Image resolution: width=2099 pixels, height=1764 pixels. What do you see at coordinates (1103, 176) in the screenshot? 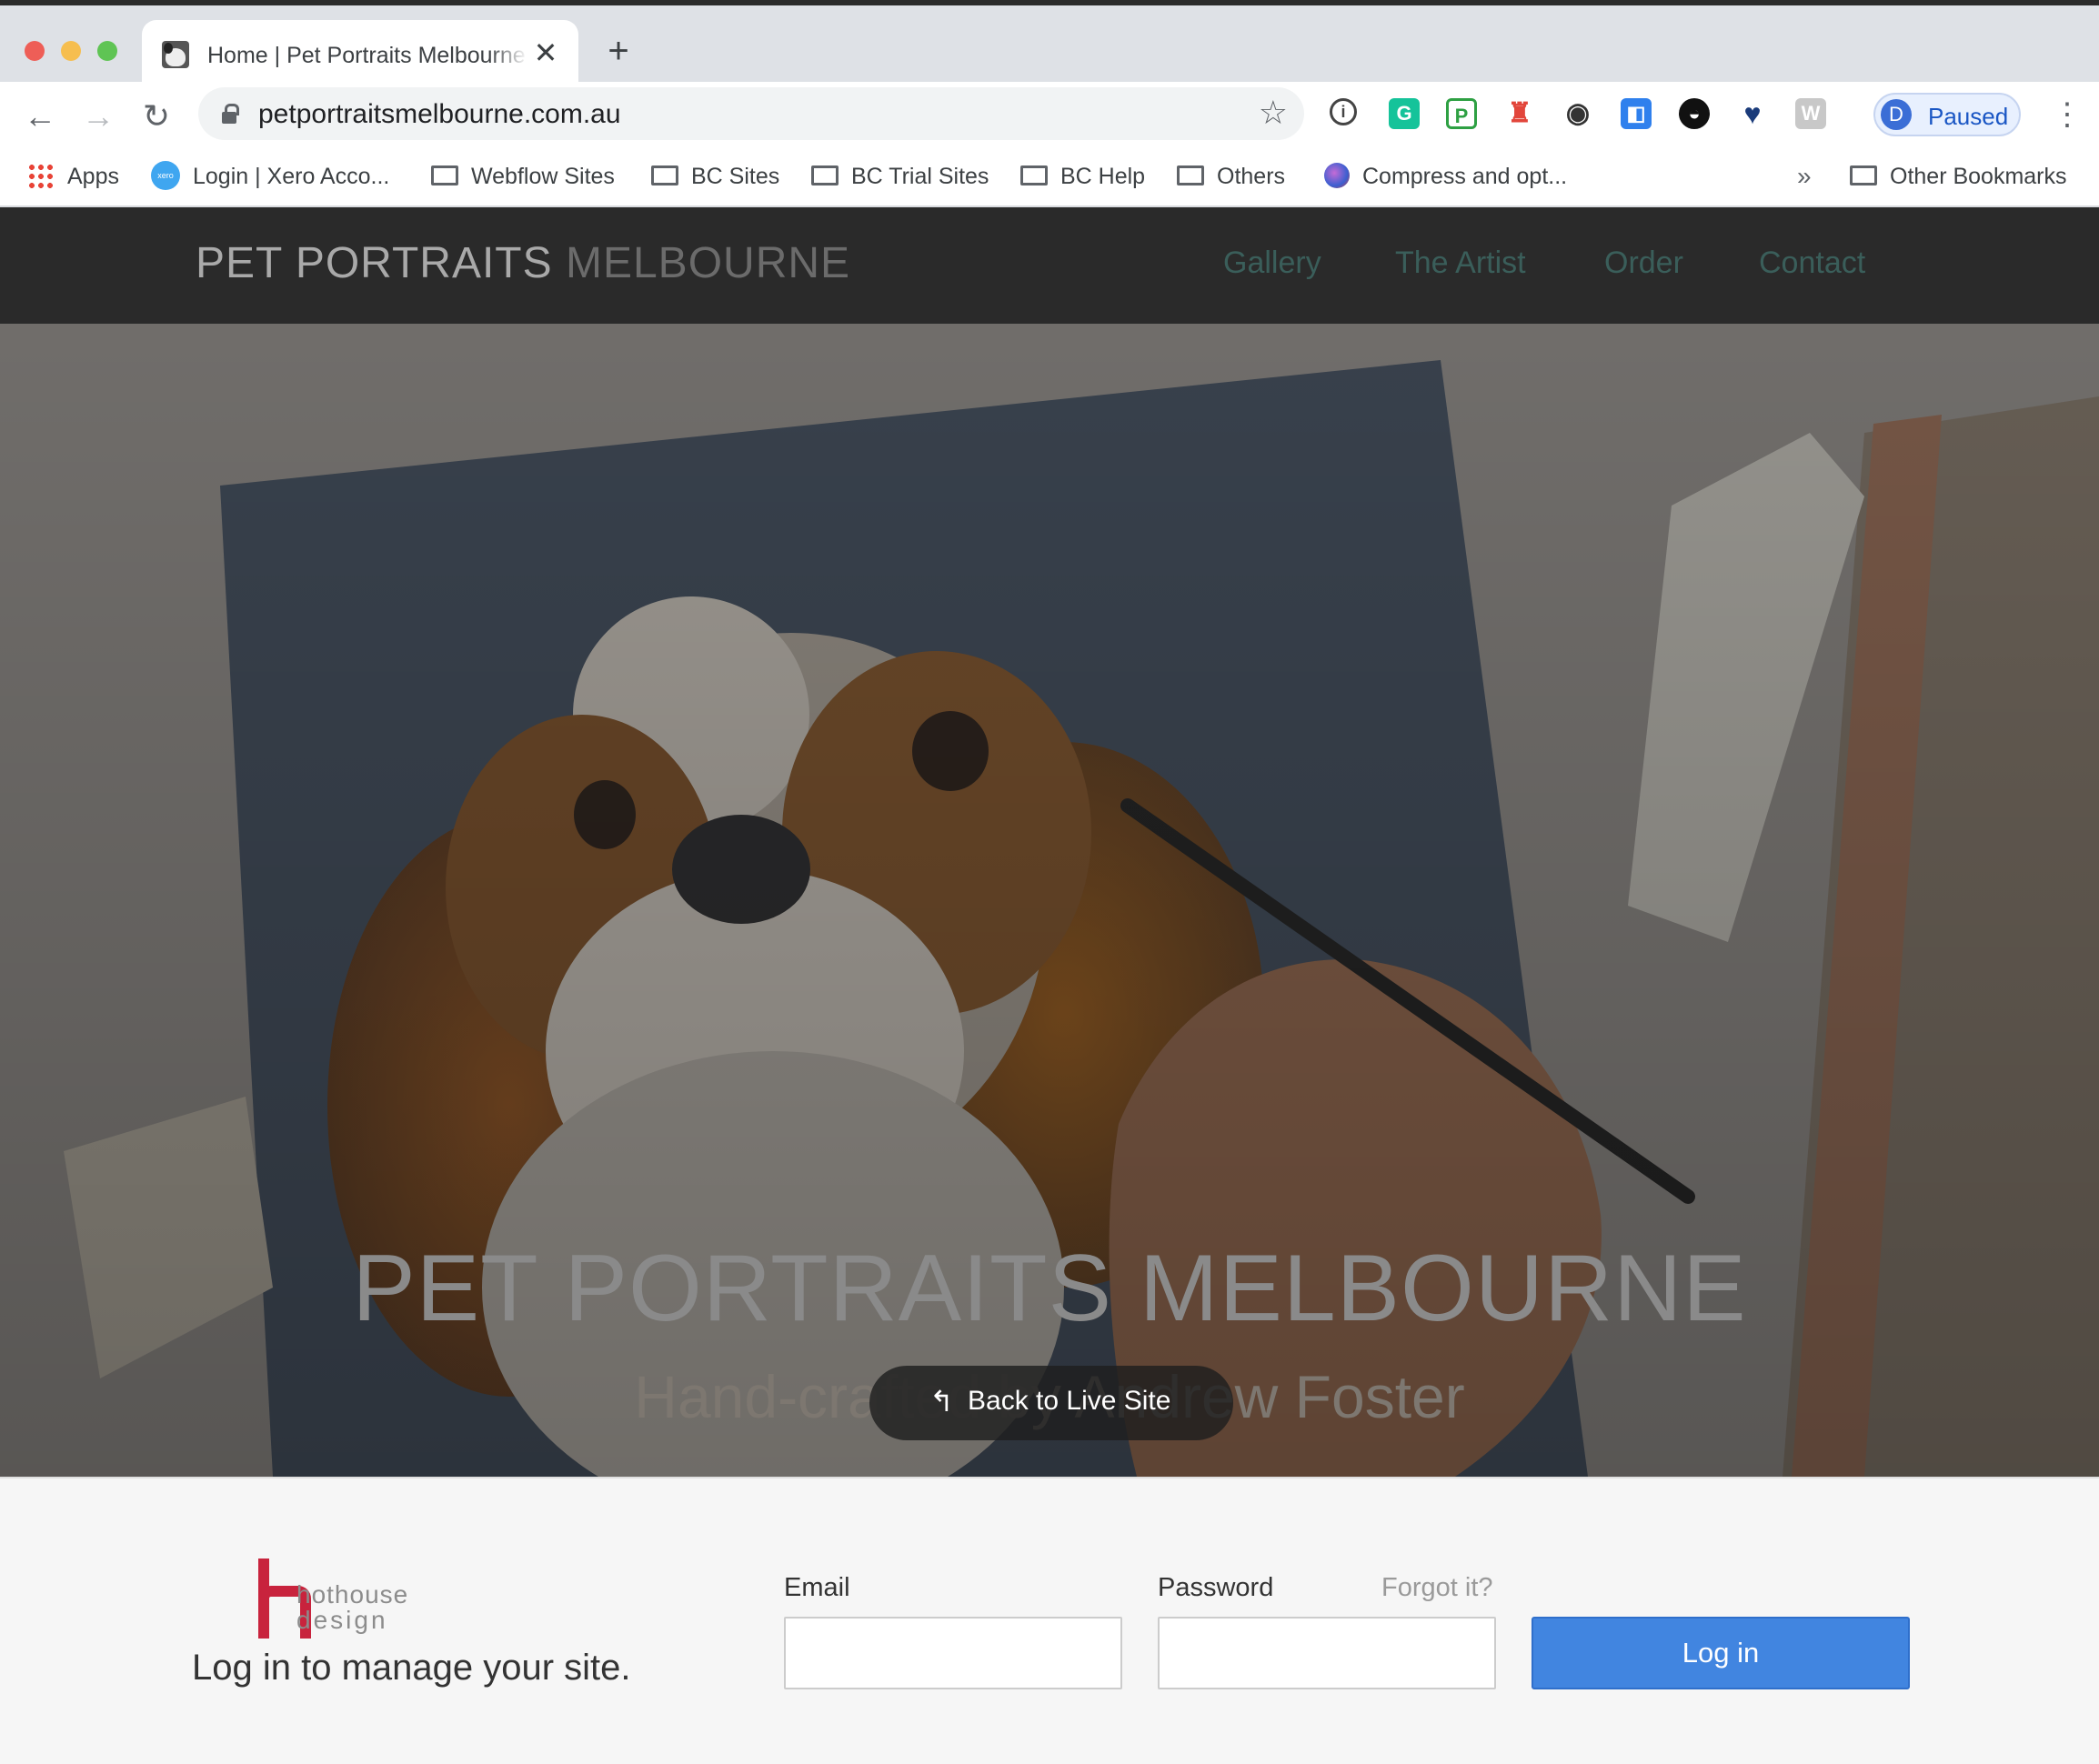
I see `bookmark-label: BC Help` at bounding box center [1103, 176].